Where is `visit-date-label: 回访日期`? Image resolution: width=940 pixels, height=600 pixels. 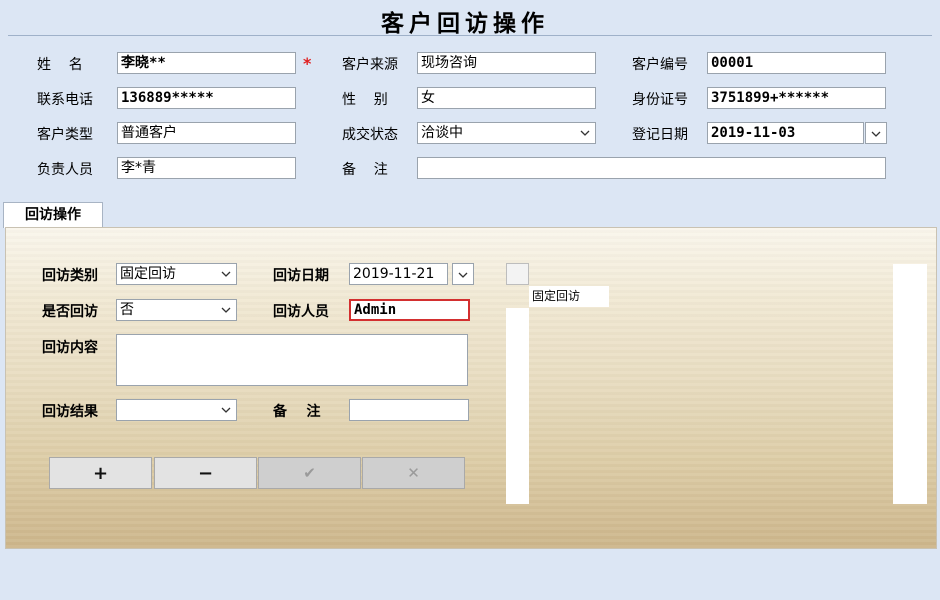
visit-date-label: 回访日期 is located at coordinates (301, 276).